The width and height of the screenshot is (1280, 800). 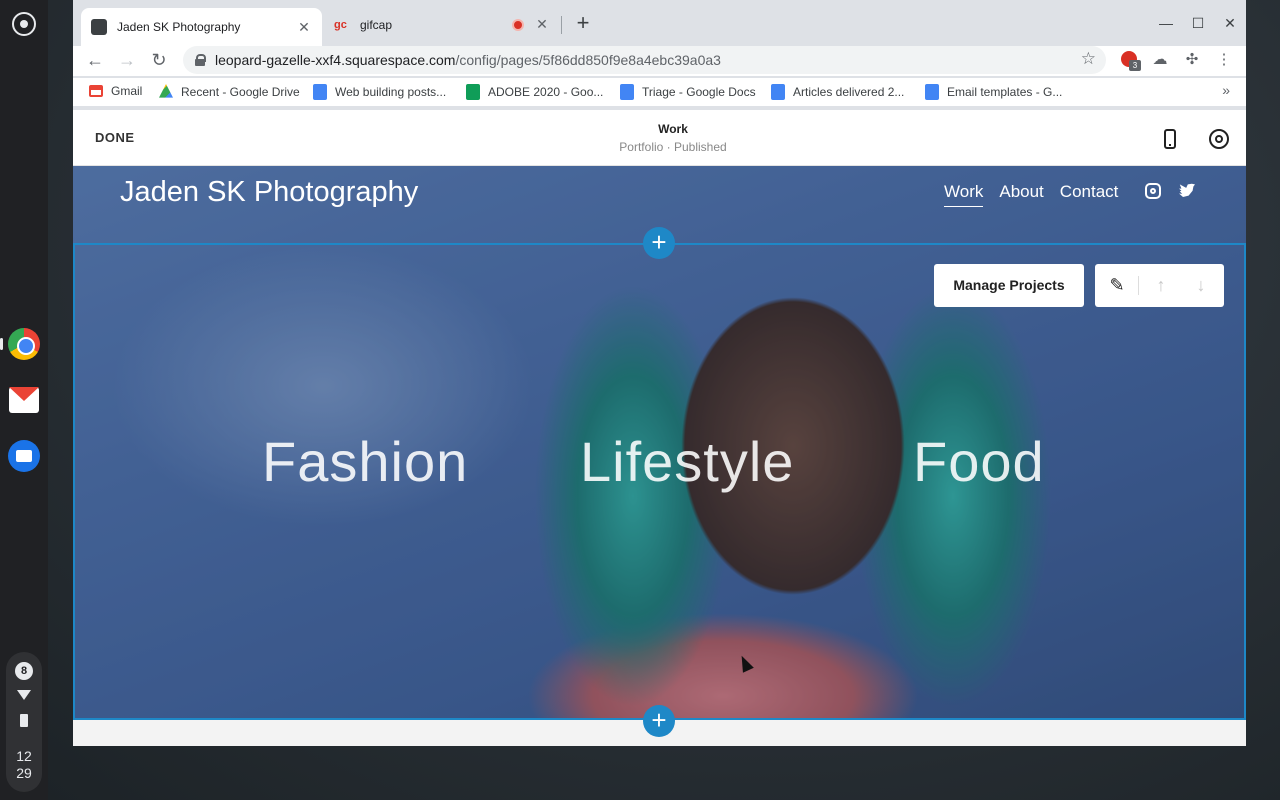 I want to click on notification-count: 8, so click(x=24, y=671).